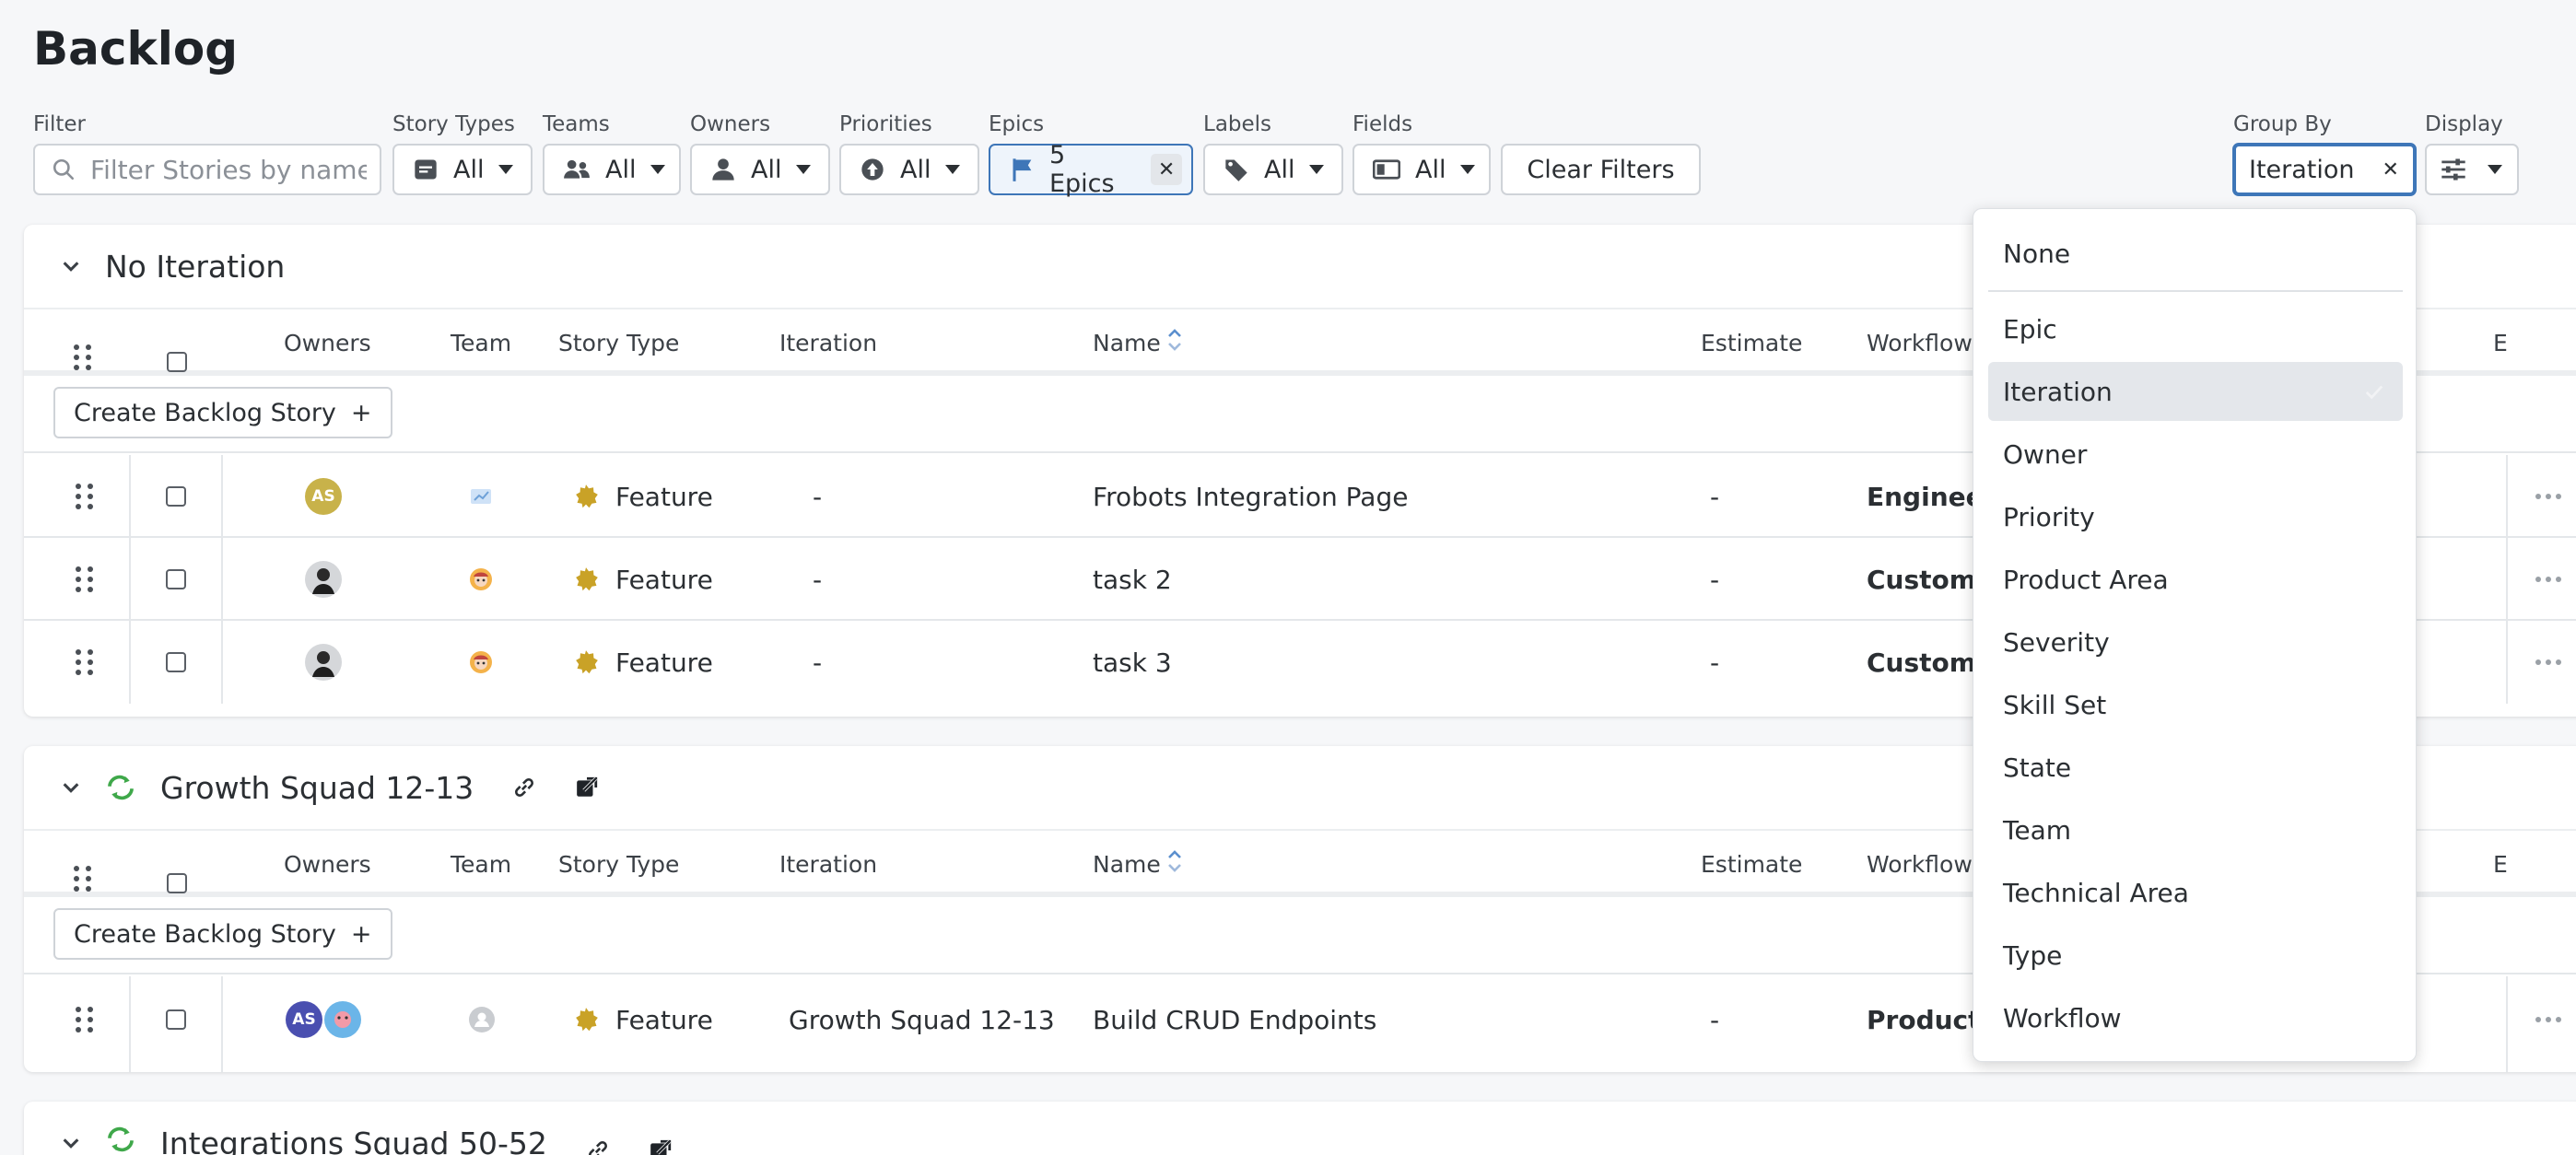 The height and width of the screenshot is (1155, 2576). What do you see at coordinates (1132, 579) in the screenshot?
I see `story-name: task 2` at bounding box center [1132, 579].